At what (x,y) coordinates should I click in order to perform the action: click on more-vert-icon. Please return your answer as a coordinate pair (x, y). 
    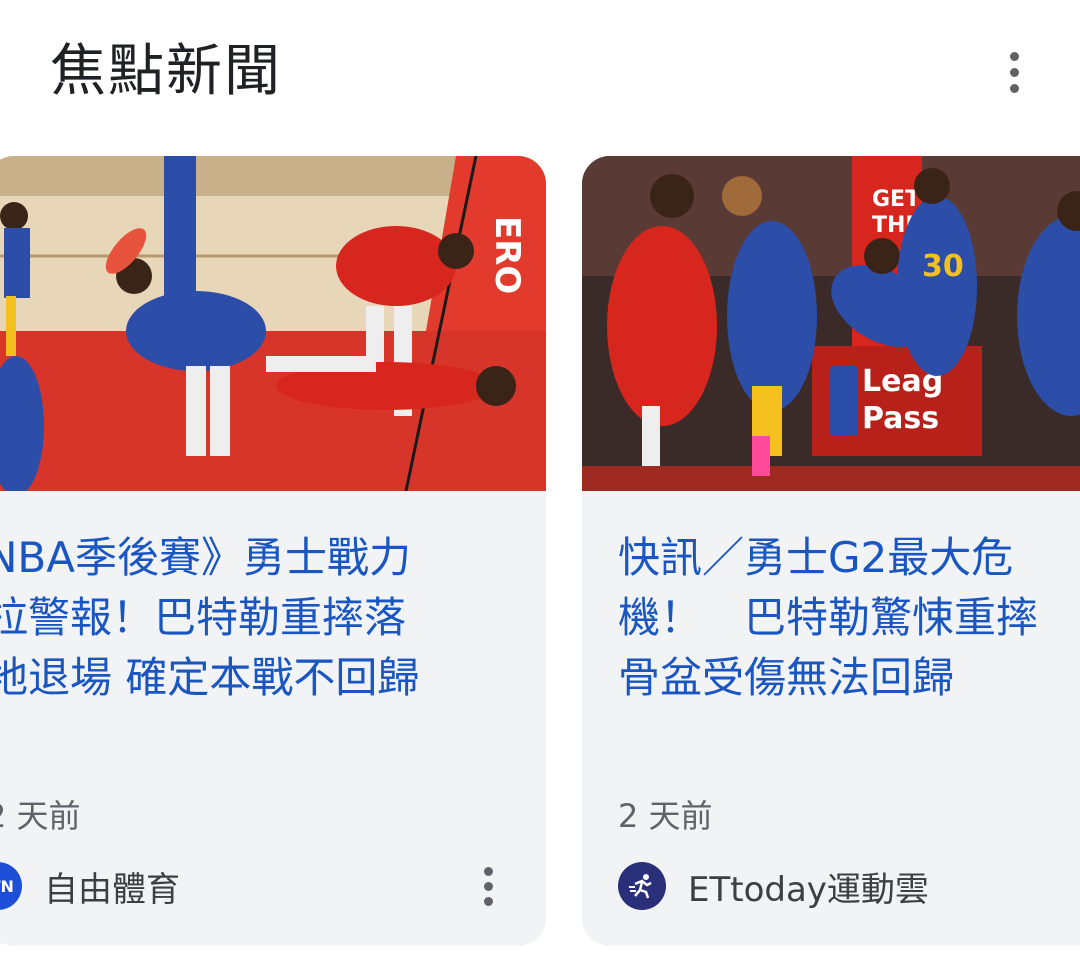
    Looking at the image, I should click on (1014, 72).